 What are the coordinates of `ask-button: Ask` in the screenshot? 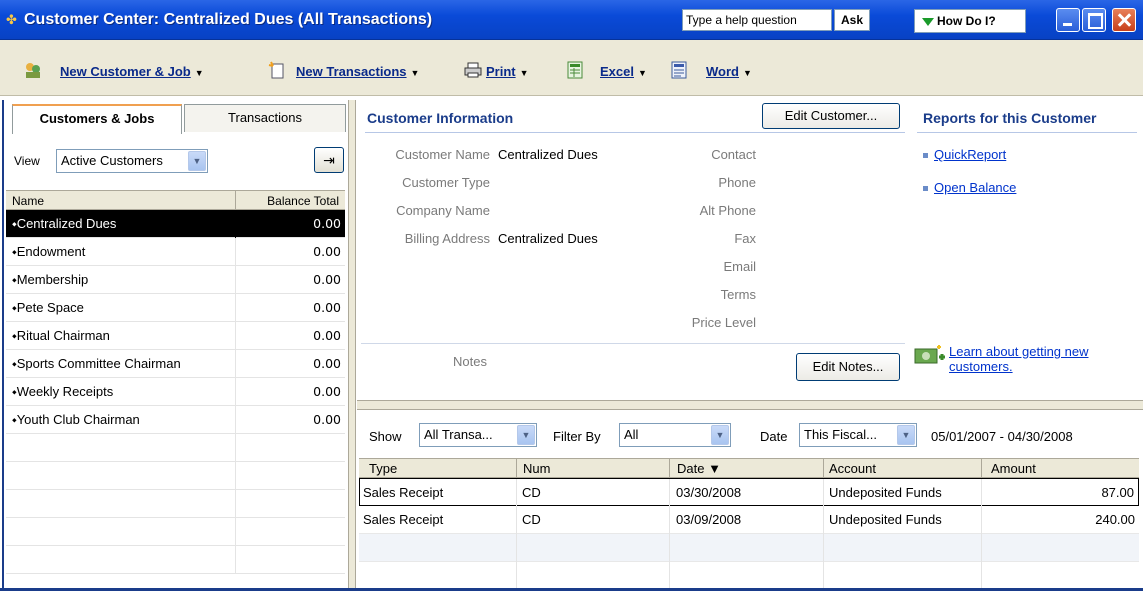 It's located at (852, 20).